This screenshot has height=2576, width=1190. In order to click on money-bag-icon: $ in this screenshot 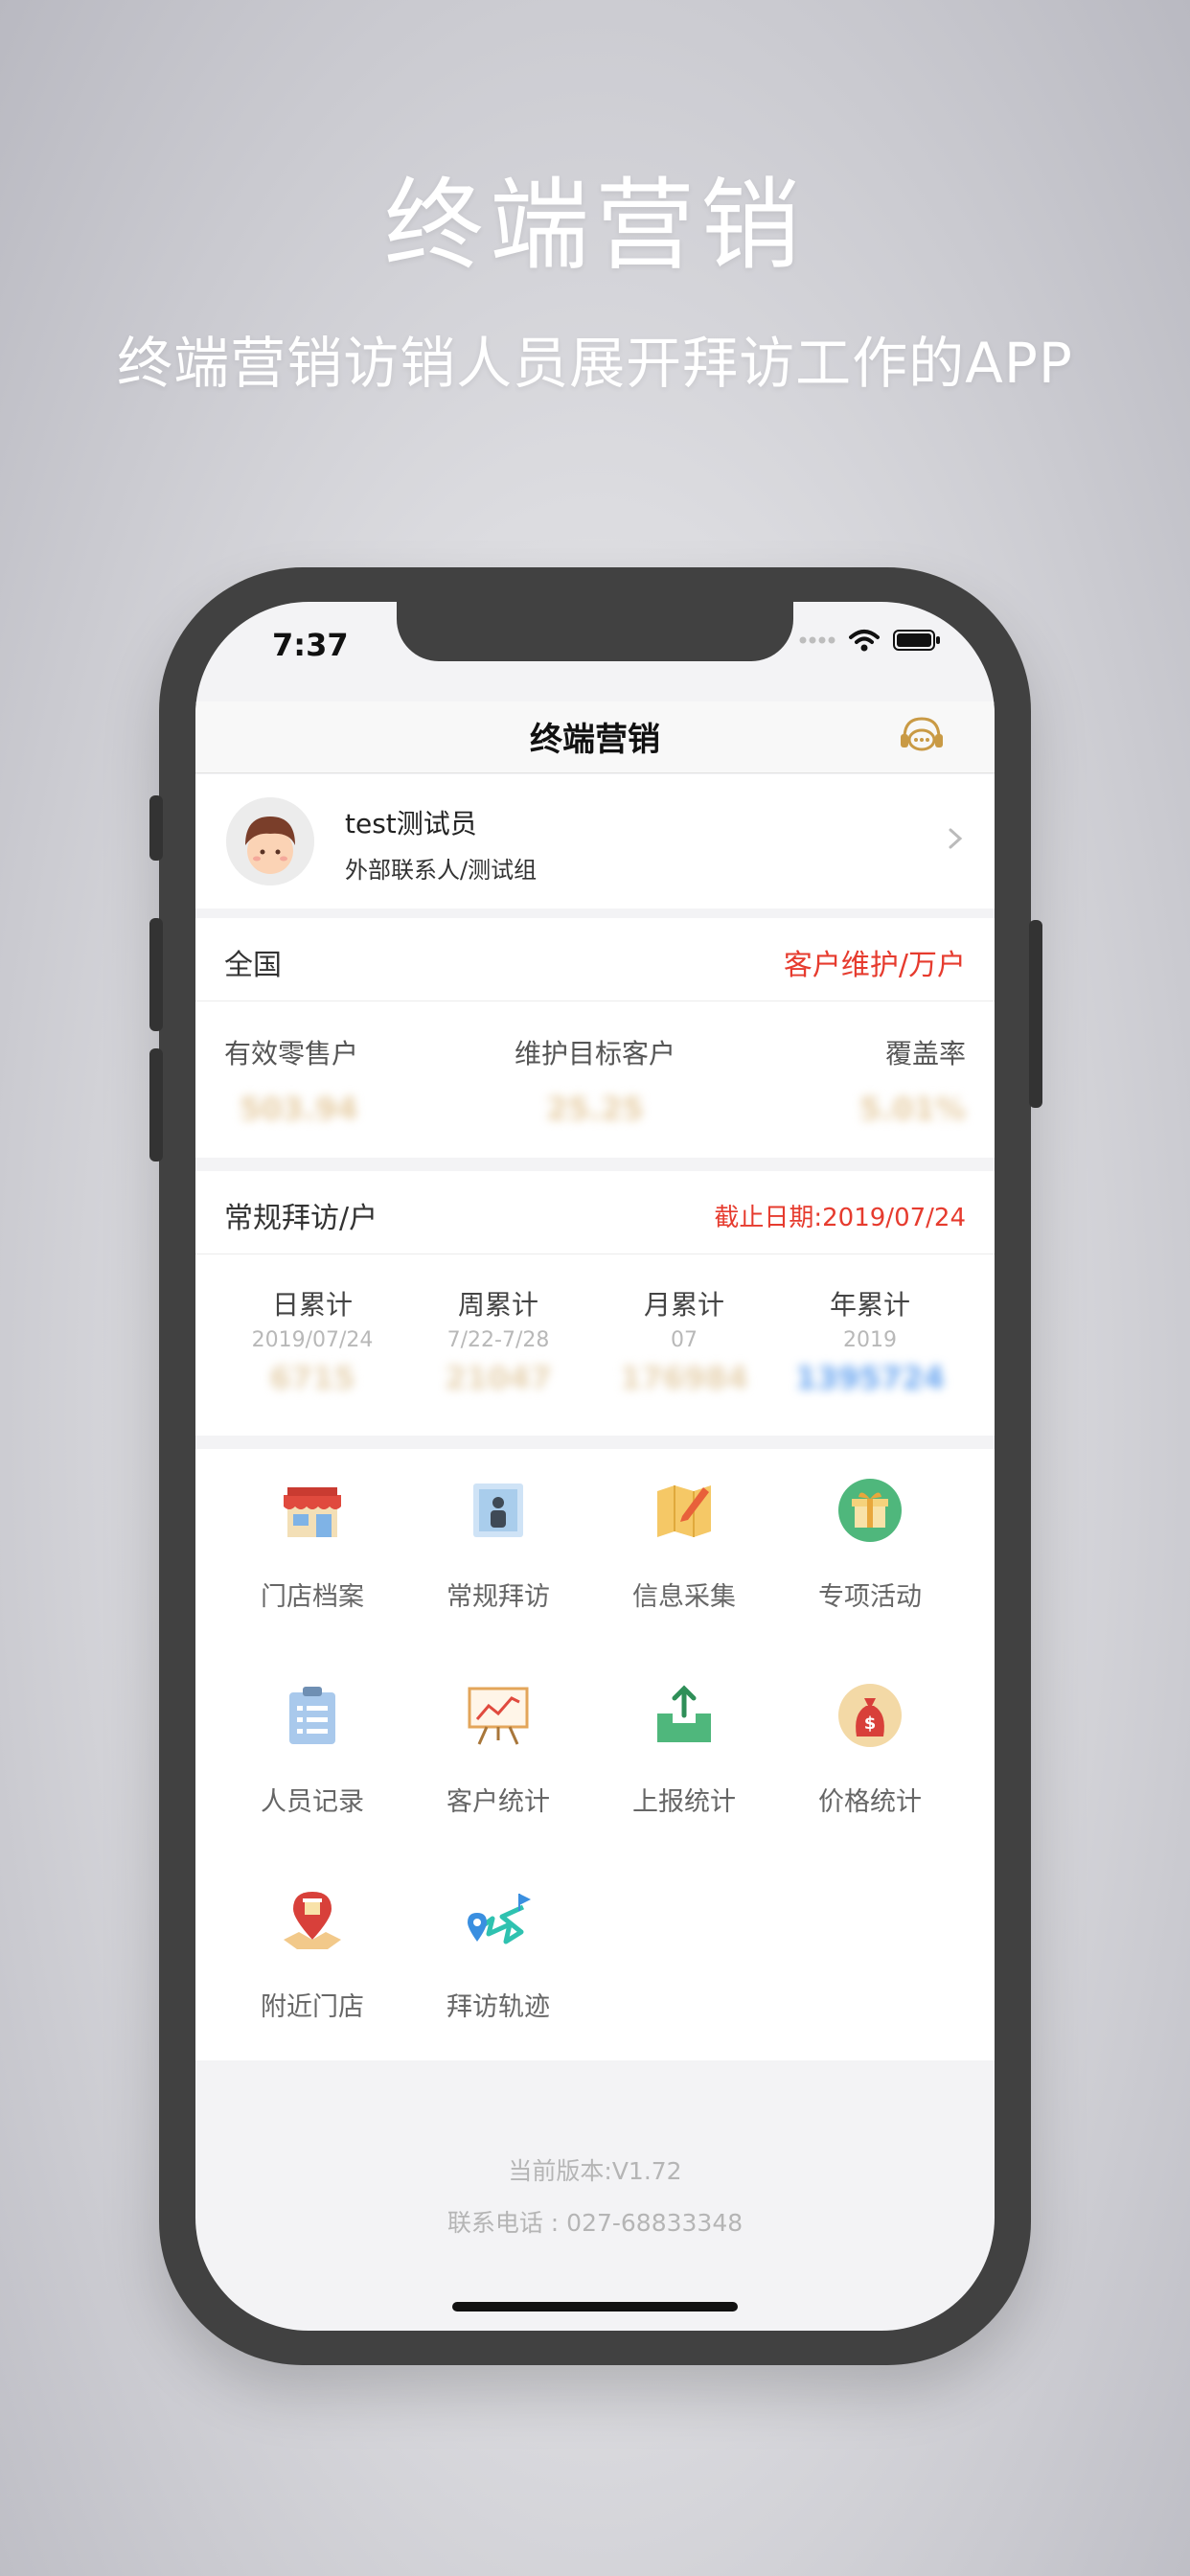, I will do `click(870, 1715)`.